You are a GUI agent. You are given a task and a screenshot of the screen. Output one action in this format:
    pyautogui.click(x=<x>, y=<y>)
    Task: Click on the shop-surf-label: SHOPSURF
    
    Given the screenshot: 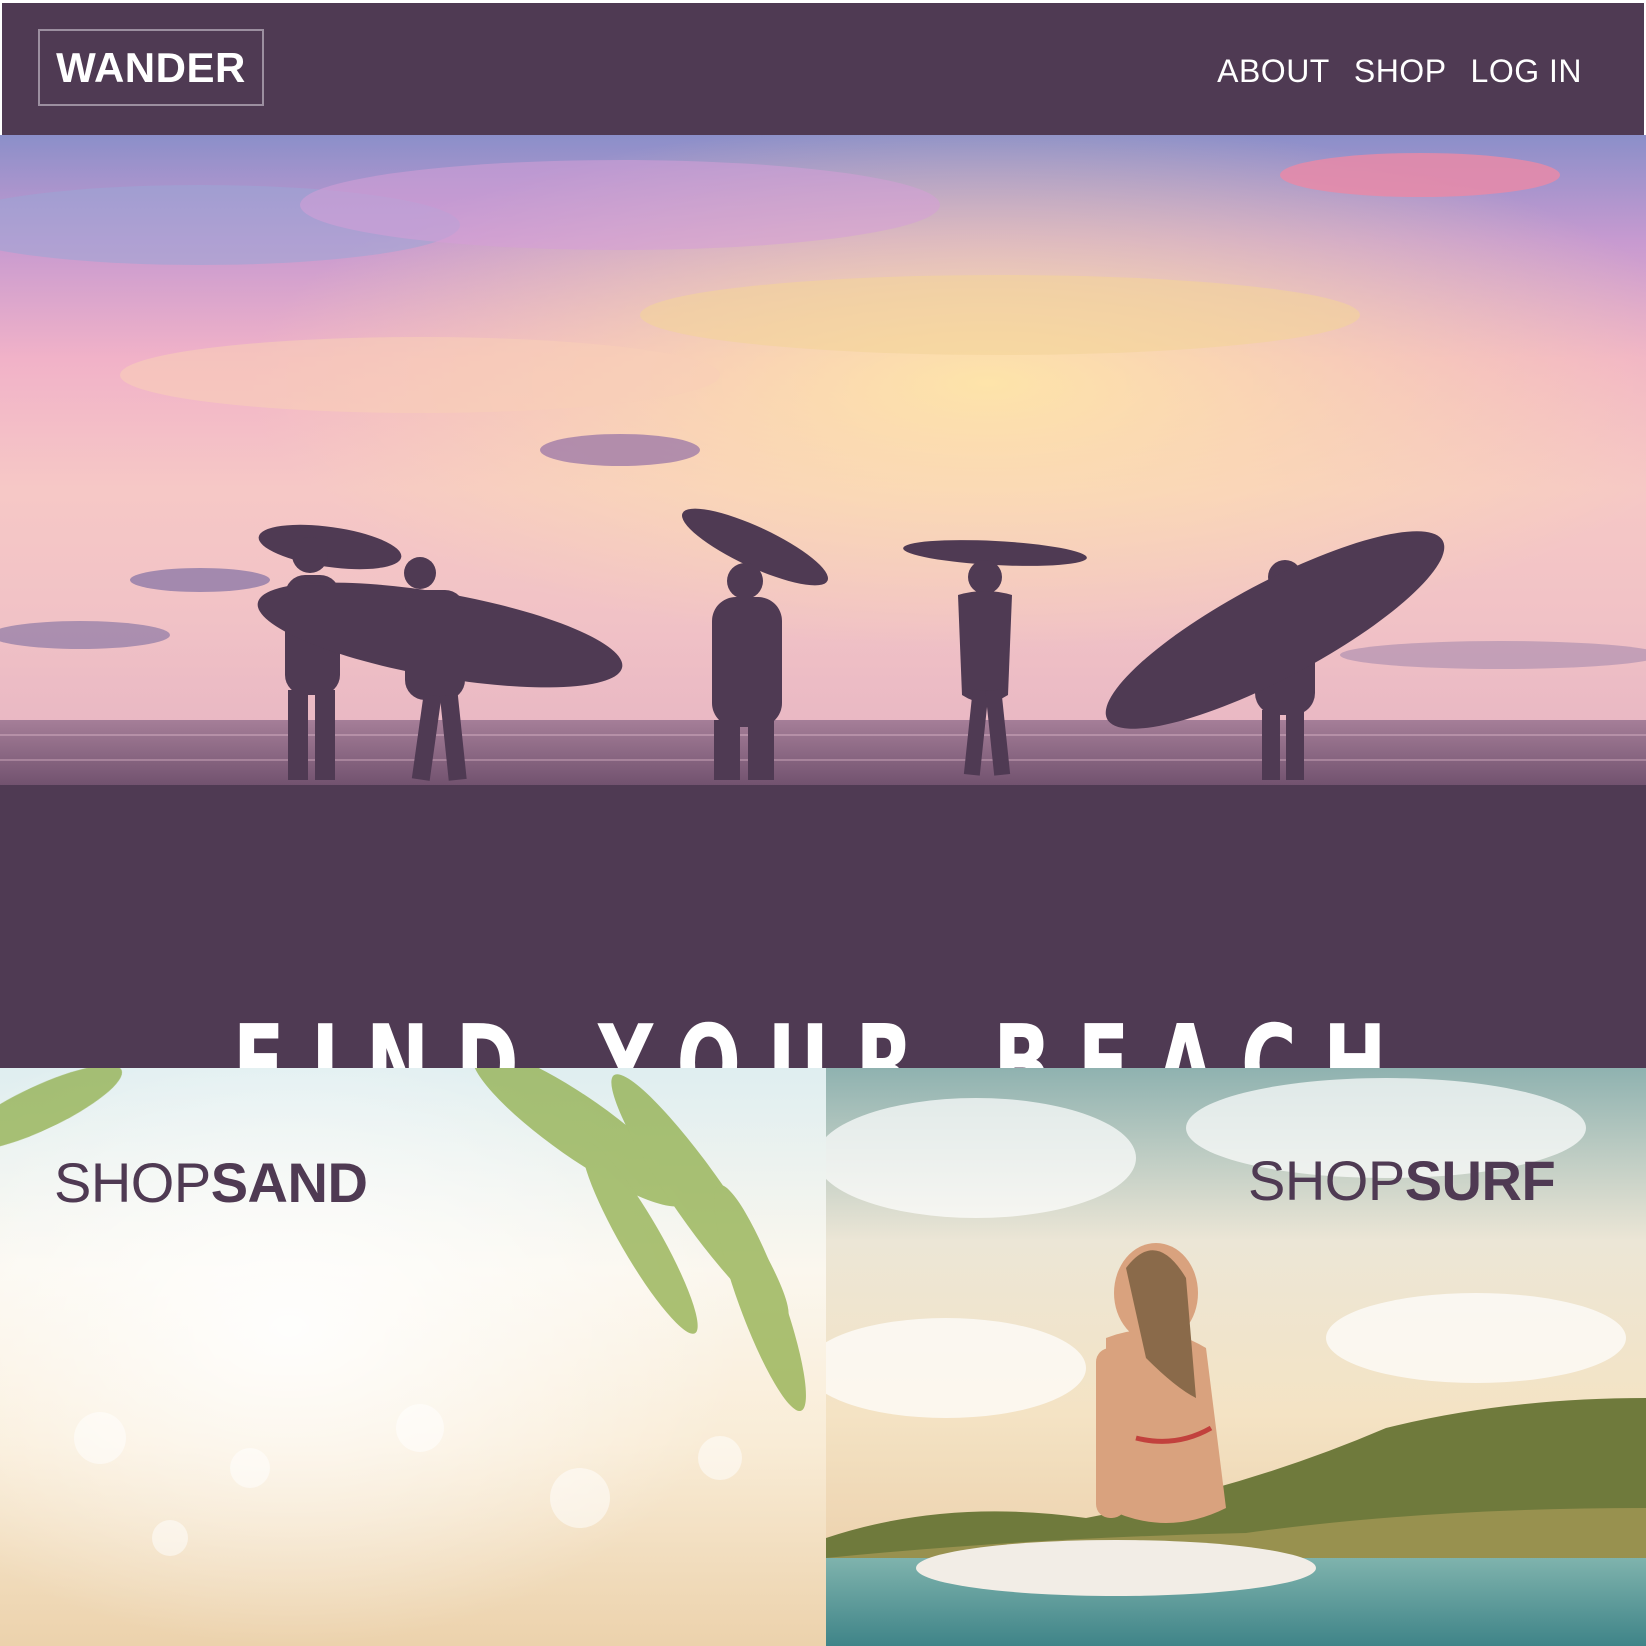 What is the action you would take?
    pyautogui.click(x=1402, y=1180)
    